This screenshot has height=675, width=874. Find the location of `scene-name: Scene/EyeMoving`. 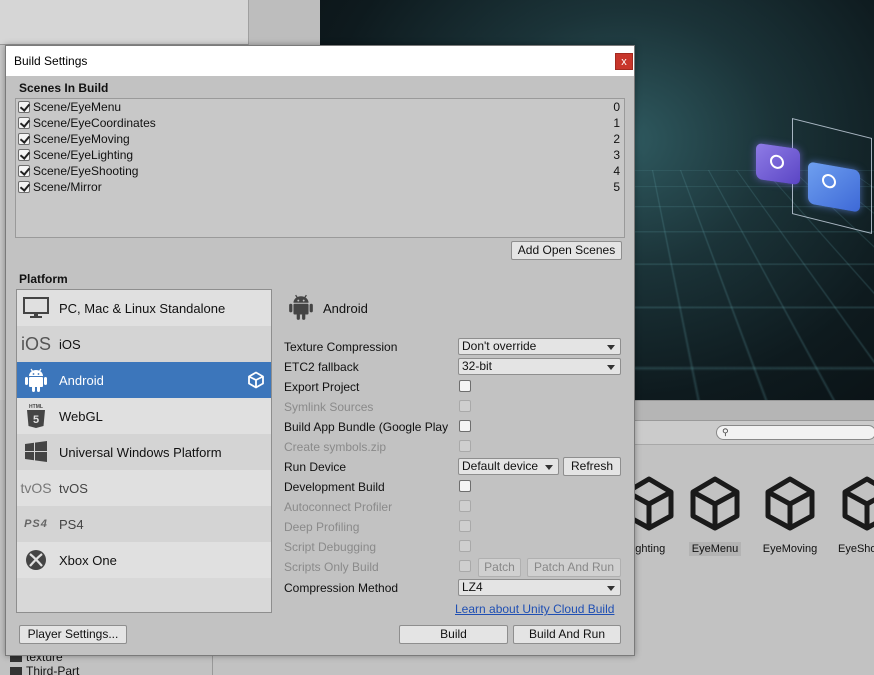

scene-name: Scene/EyeMoving is located at coordinates (81, 139).